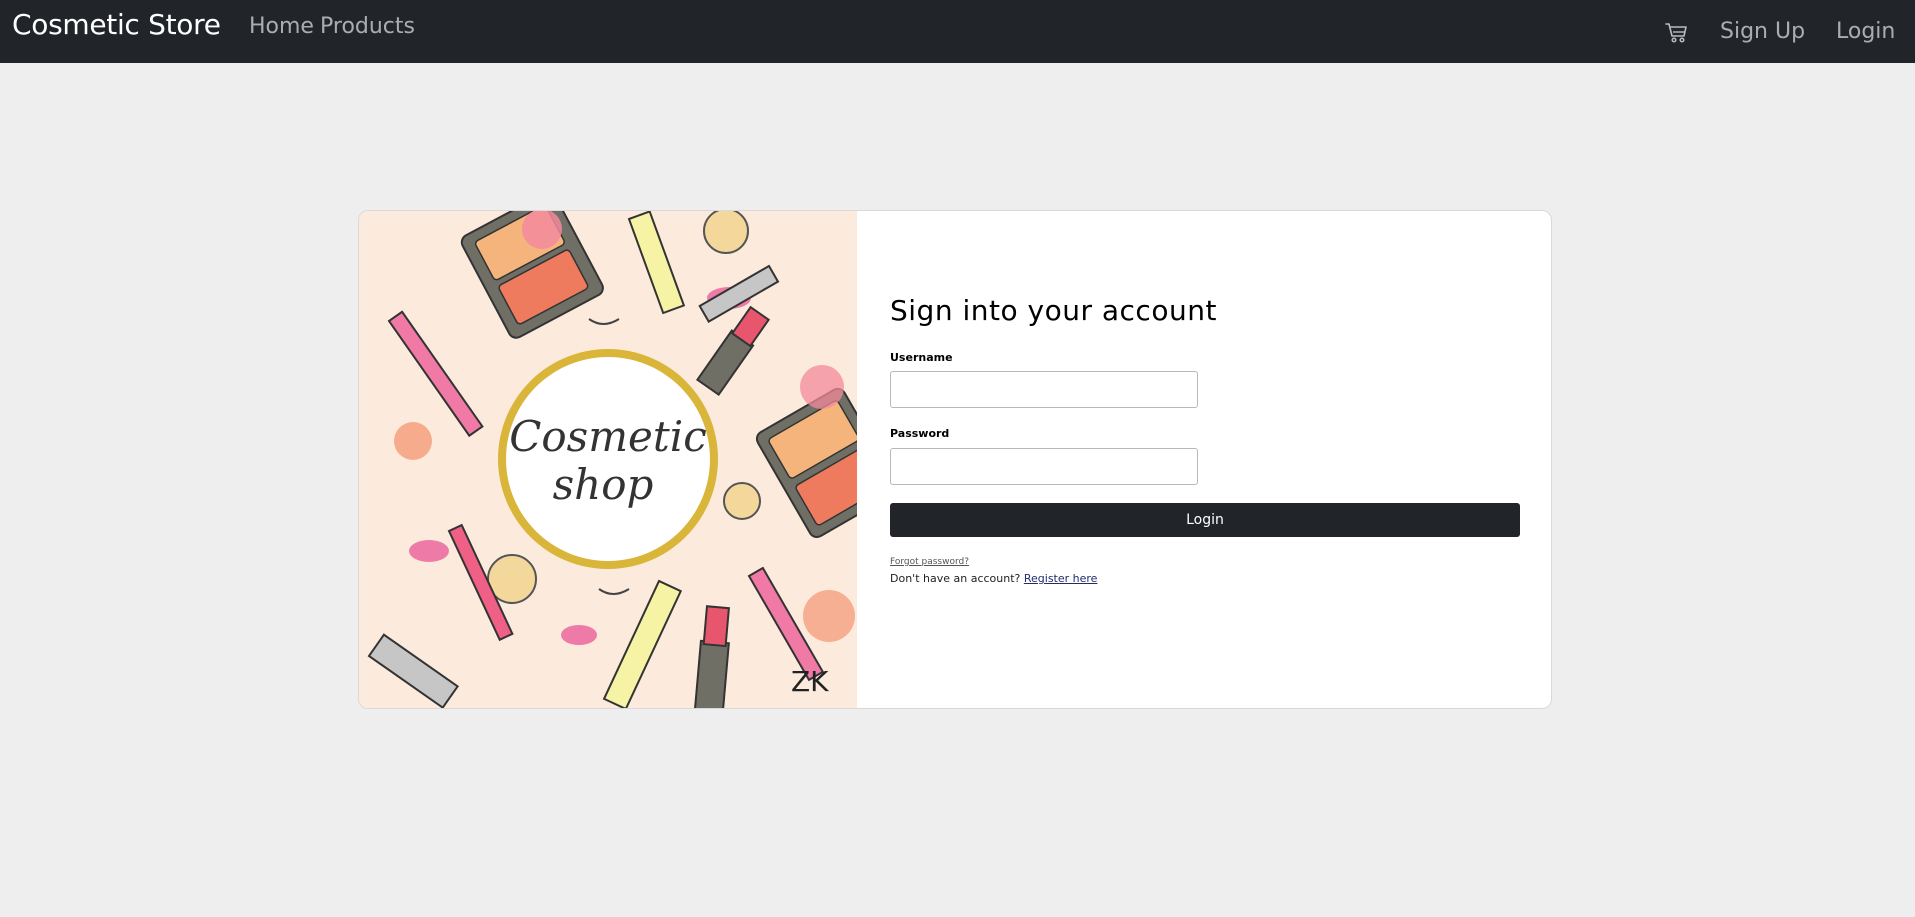 The height and width of the screenshot is (917, 1915). Describe the element at coordinates (116, 24) in the screenshot. I see `brand-link: Cosmetic Store` at that location.